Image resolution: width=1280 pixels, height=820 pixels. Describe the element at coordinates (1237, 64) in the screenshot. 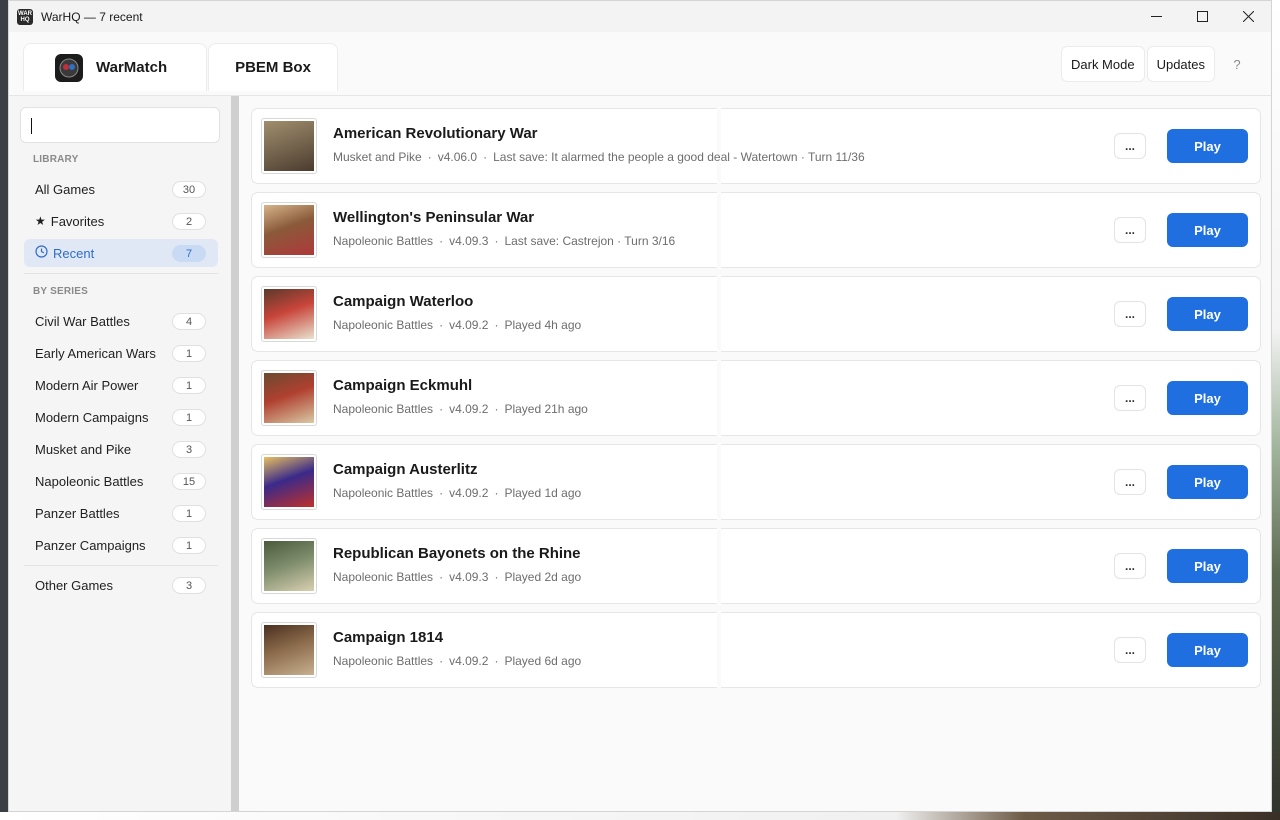

I see `help-button: ?` at that location.